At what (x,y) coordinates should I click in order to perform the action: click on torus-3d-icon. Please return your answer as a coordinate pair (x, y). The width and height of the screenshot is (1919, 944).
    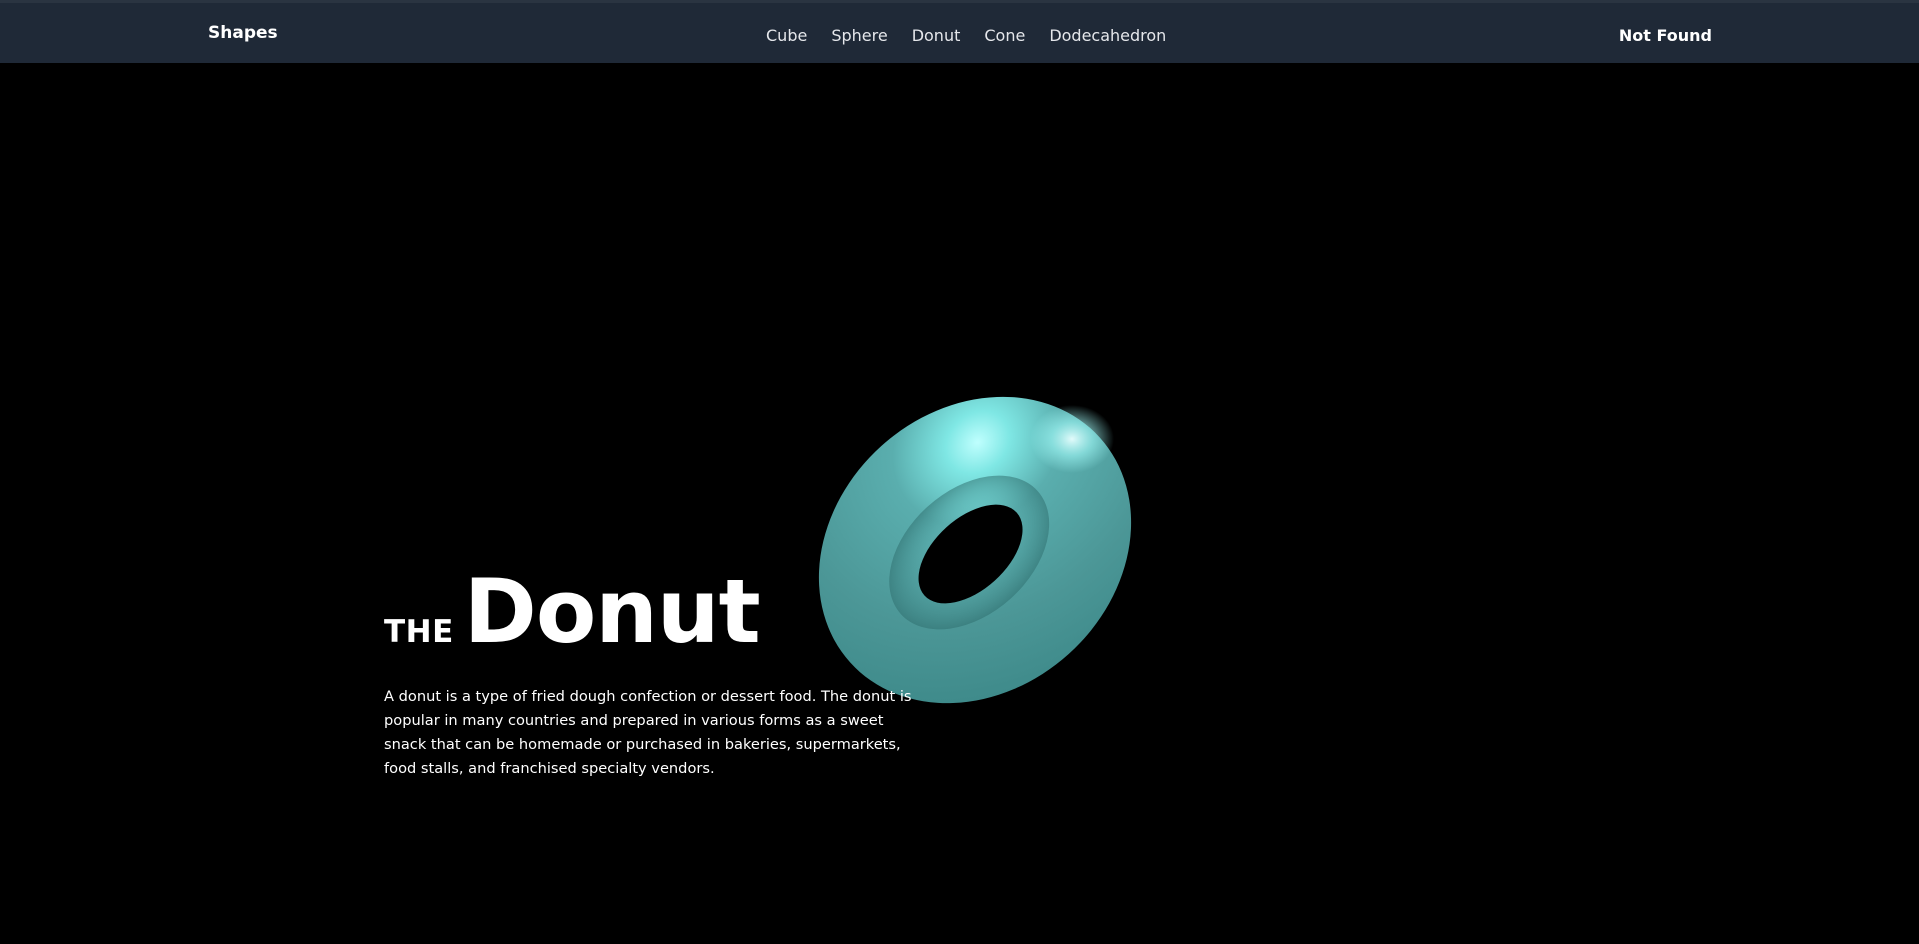
    Looking at the image, I should click on (975, 550).